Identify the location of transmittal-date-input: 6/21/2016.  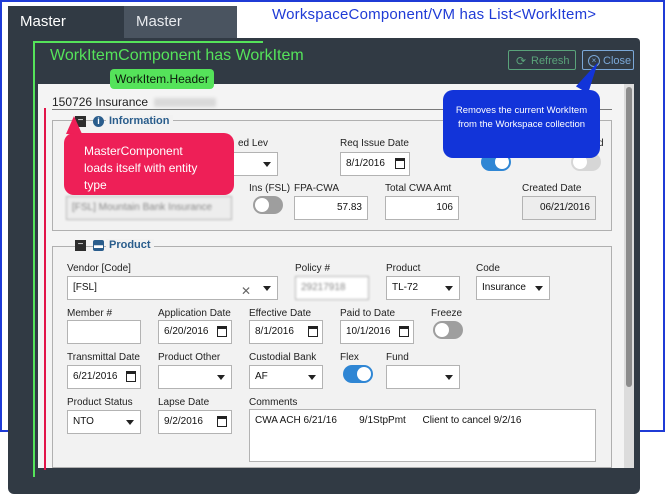
(104, 377).